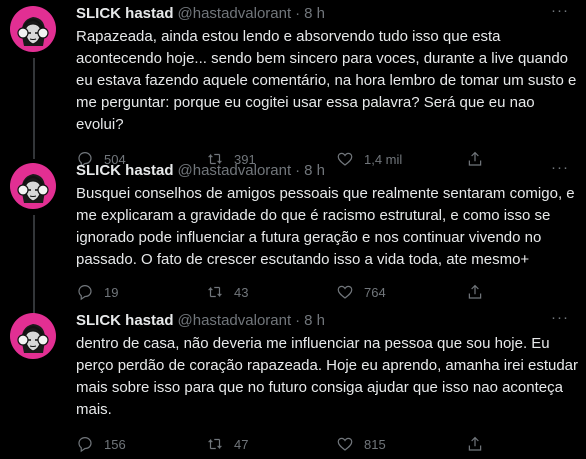 The width and height of the screenshot is (586, 459). What do you see at coordinates (271, 292) in the screenshot?
I see `retweet-button: 43` at bounding box center [271, 292].